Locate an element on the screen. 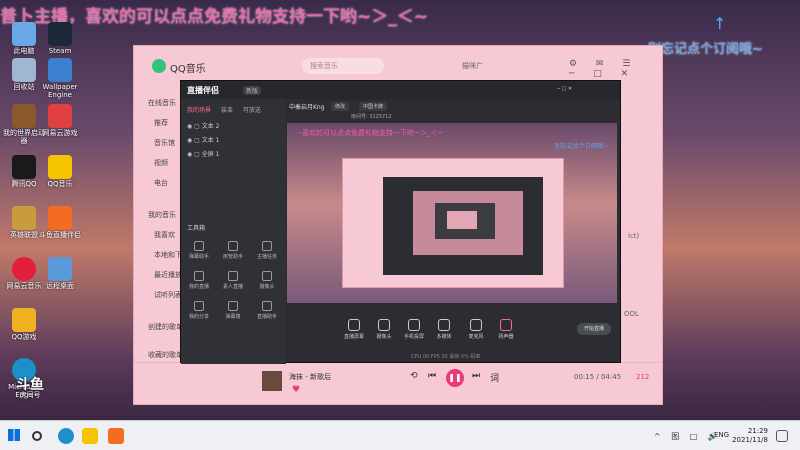  window-controls: ⚙ ✉ ☰ ─ □ ✕ is located at coordinates (615, 69).